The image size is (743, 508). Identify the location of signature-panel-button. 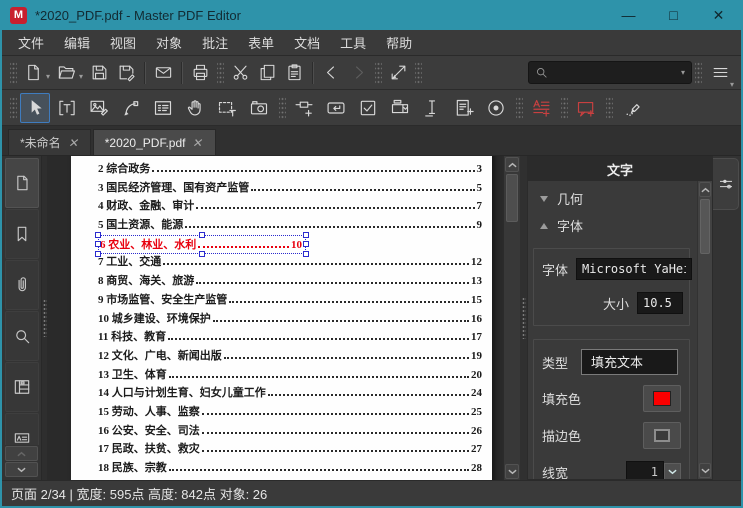
(22, 429).